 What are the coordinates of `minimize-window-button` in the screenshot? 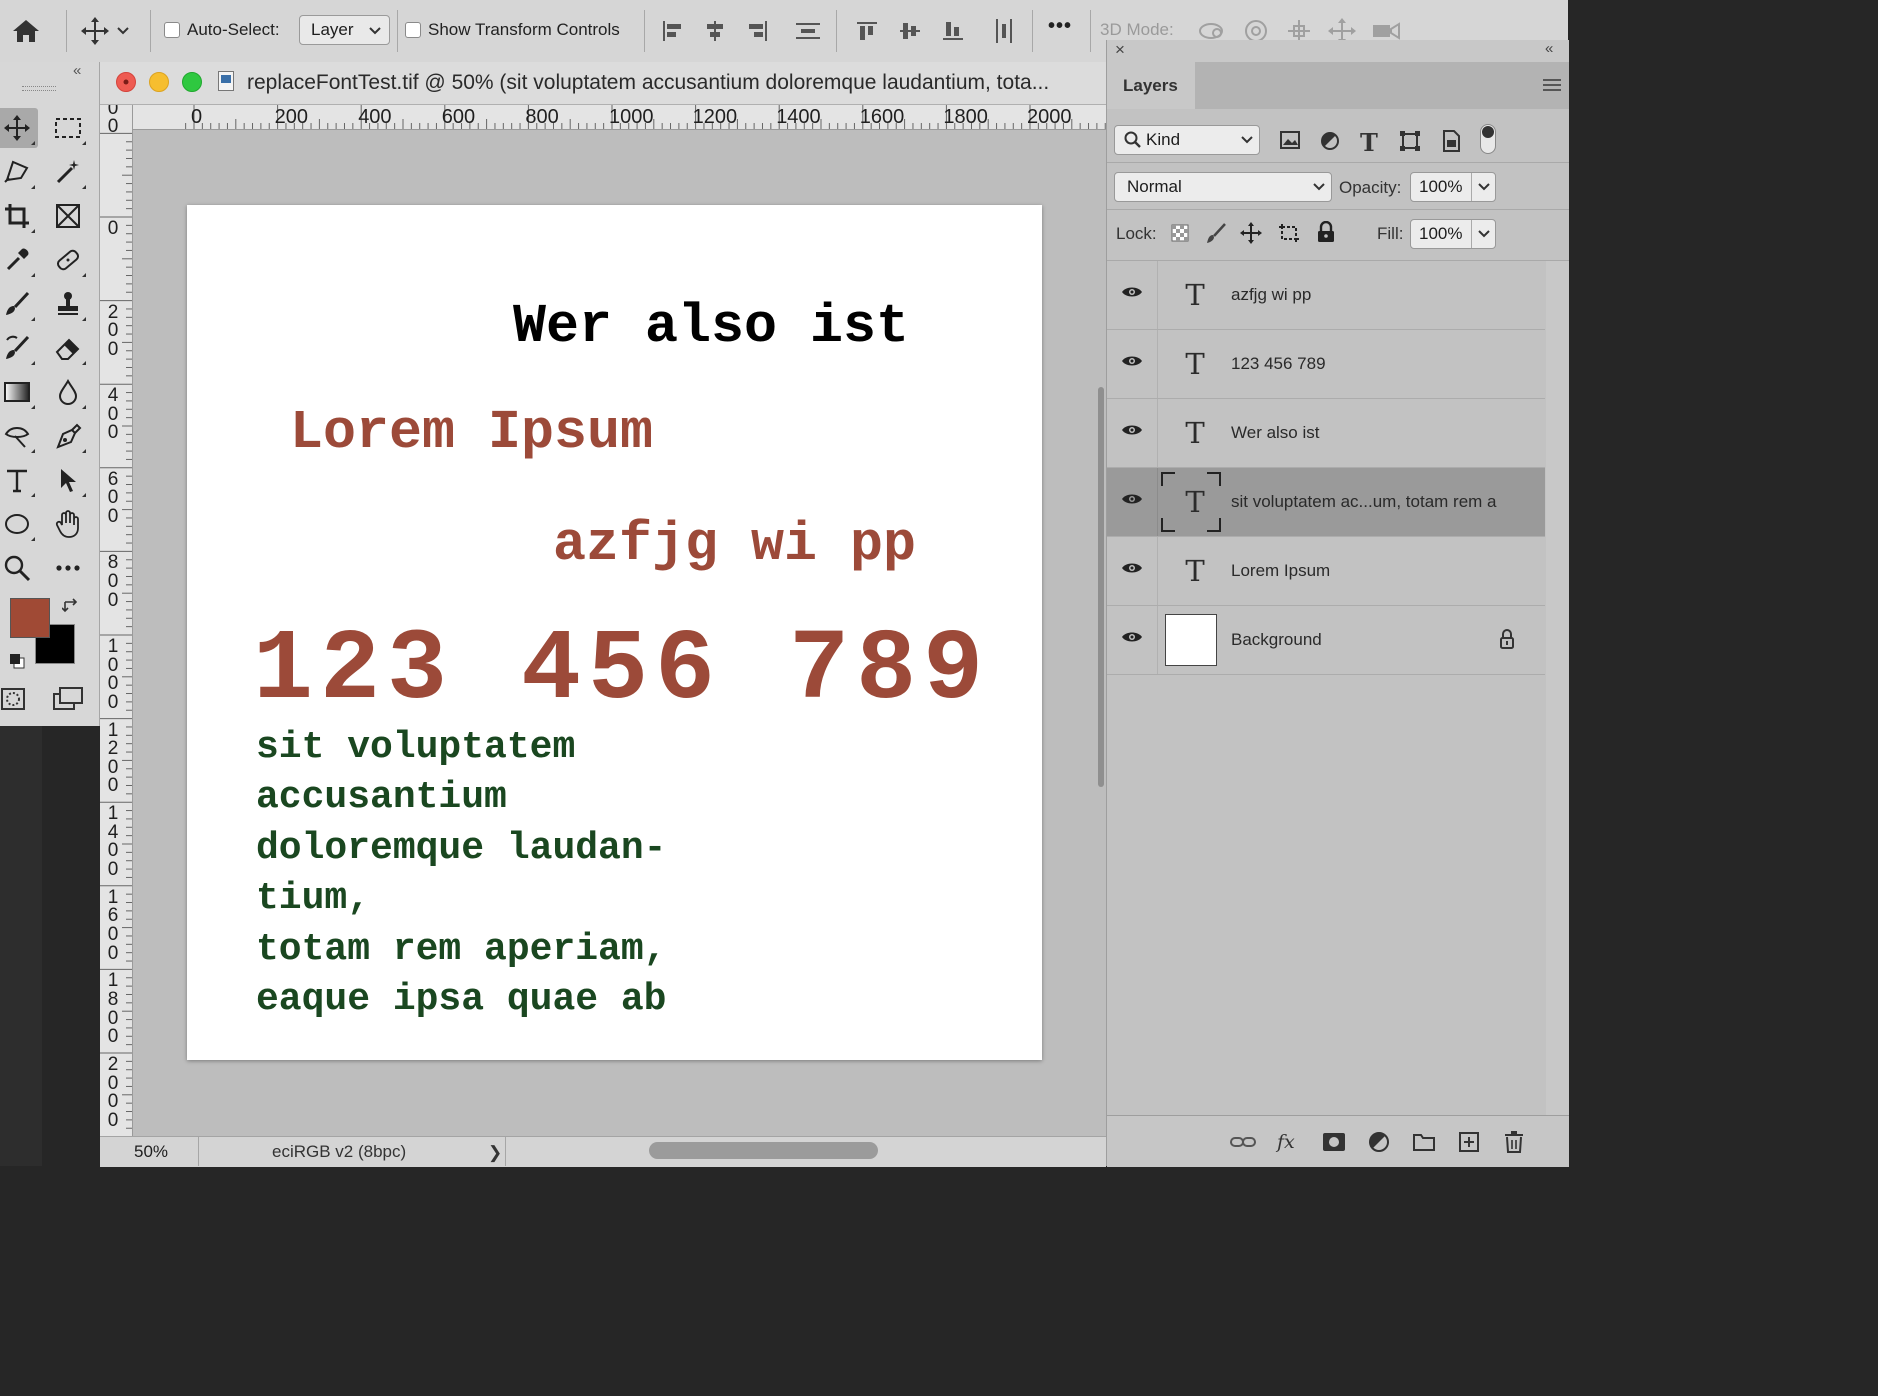 It's located at (159, 82).